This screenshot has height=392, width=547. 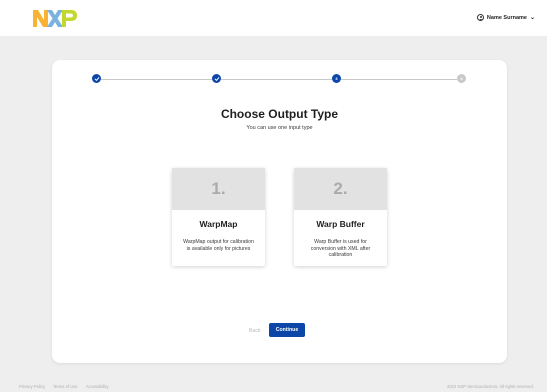 I want to click on user-menu: Name Surname ⌄, so click(x=505, y=17).